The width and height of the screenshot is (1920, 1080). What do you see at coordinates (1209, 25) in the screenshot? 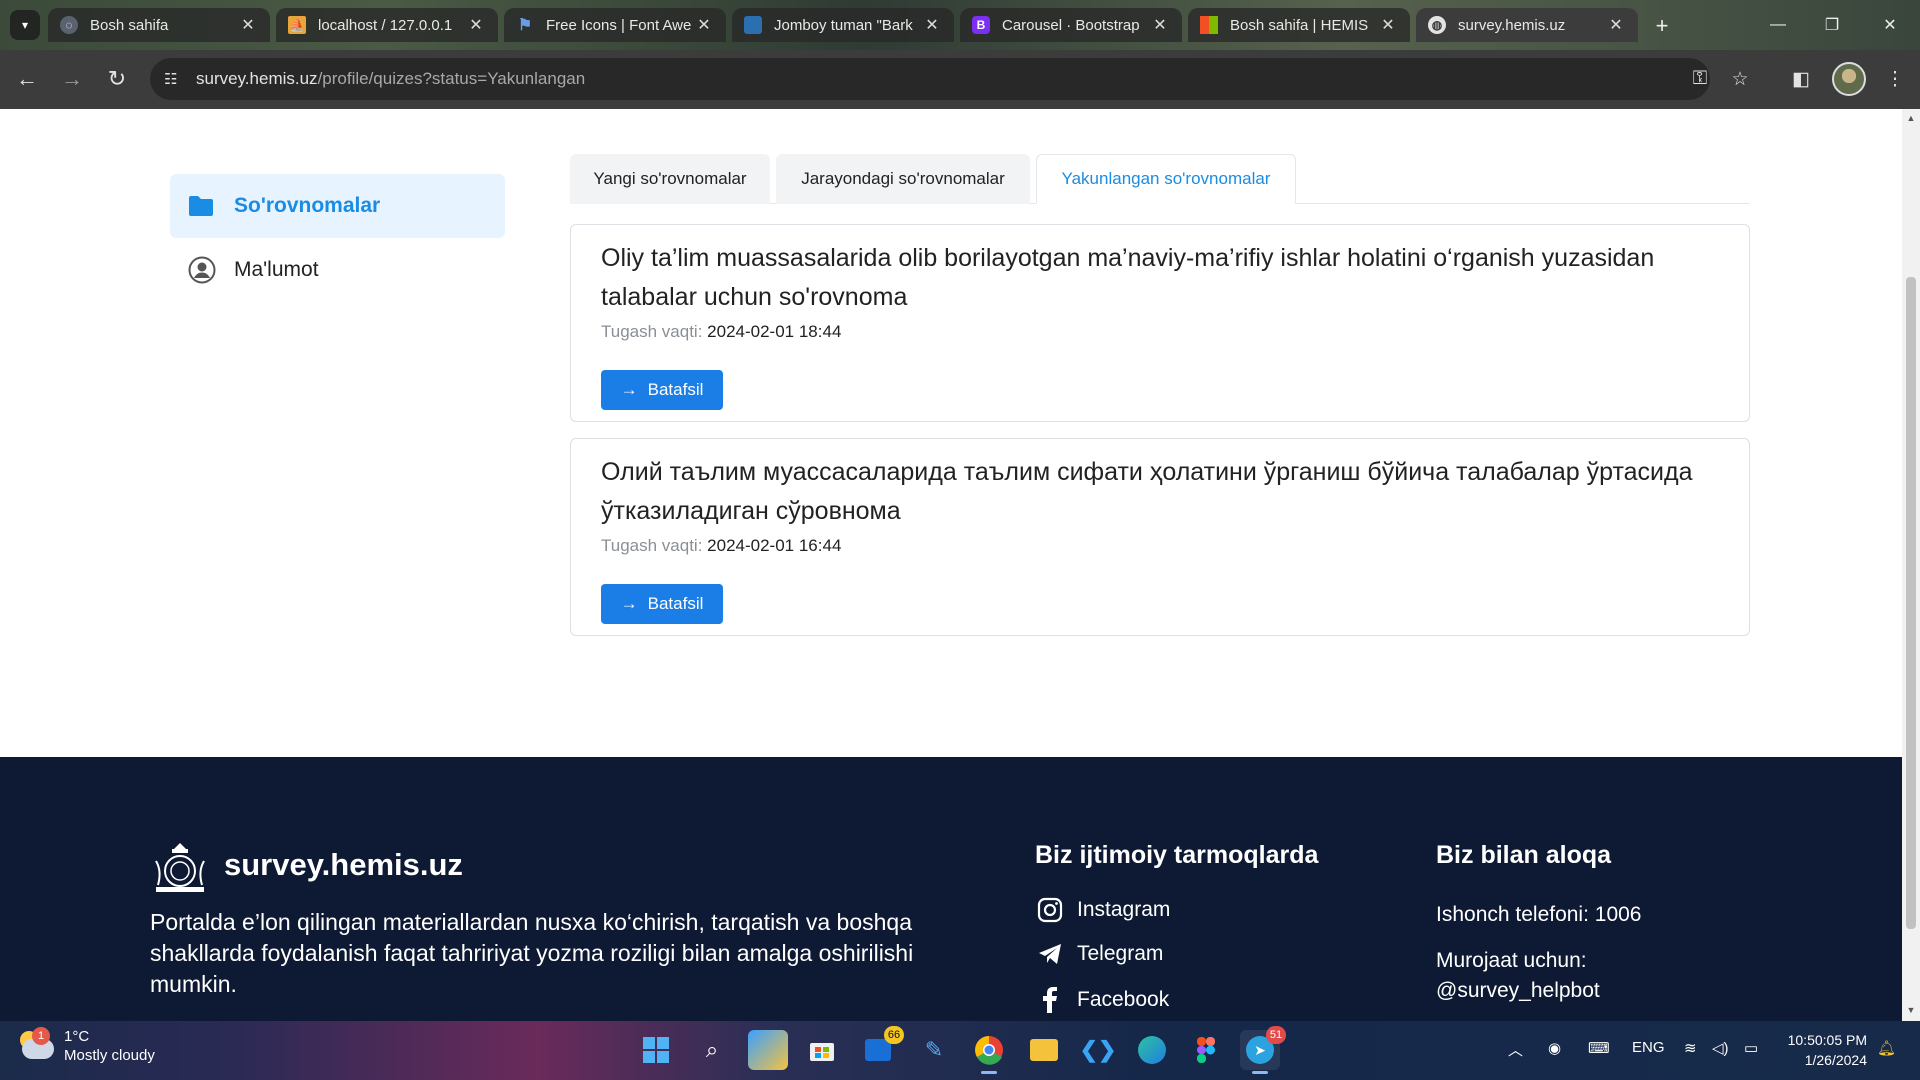
I see `microsoft-icon` at bounding box center [1209, 25].